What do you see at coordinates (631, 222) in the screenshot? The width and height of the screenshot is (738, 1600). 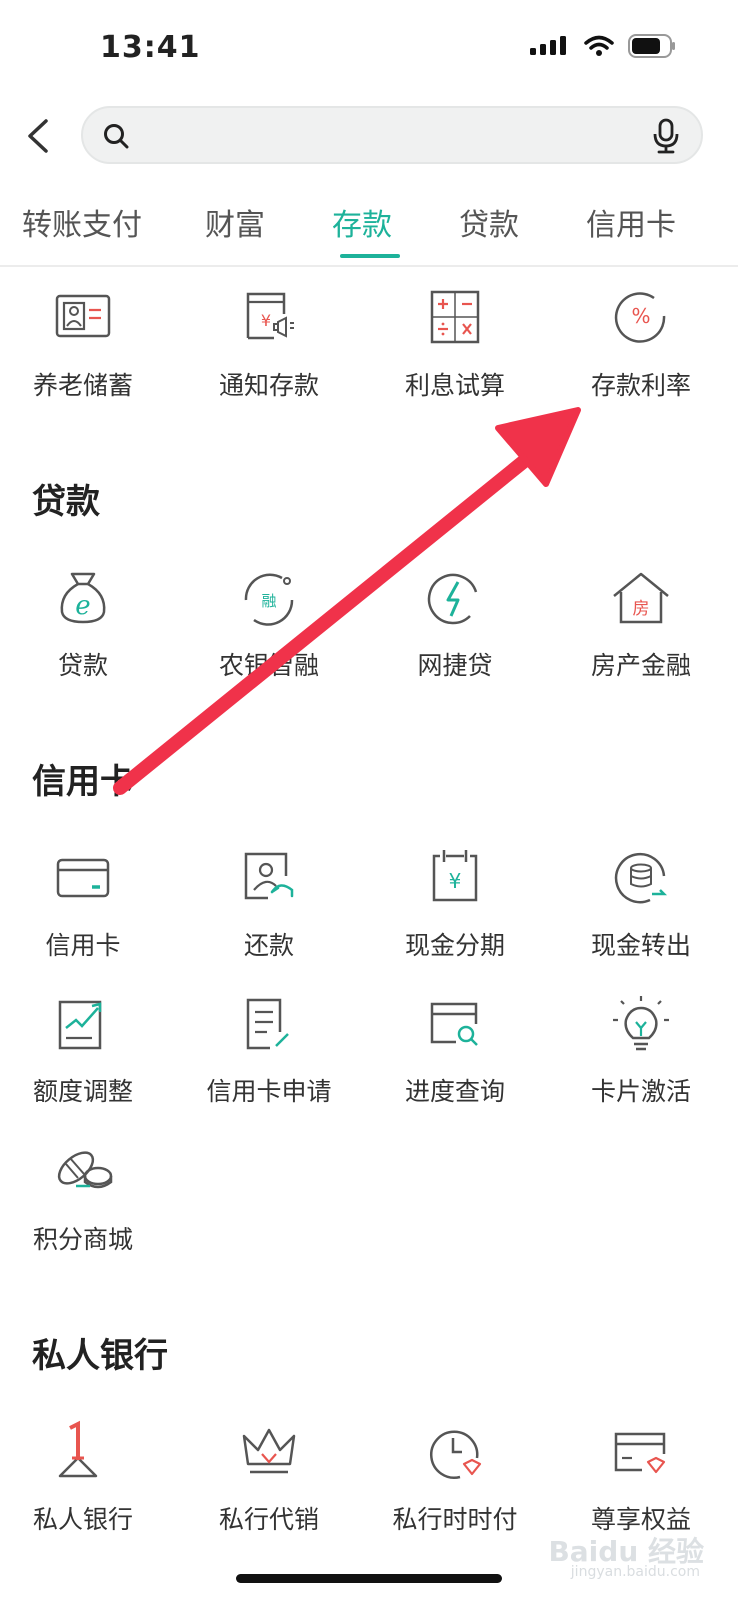 I see `tab-credit-card: 信用卡` at bounding box center [631, 222].